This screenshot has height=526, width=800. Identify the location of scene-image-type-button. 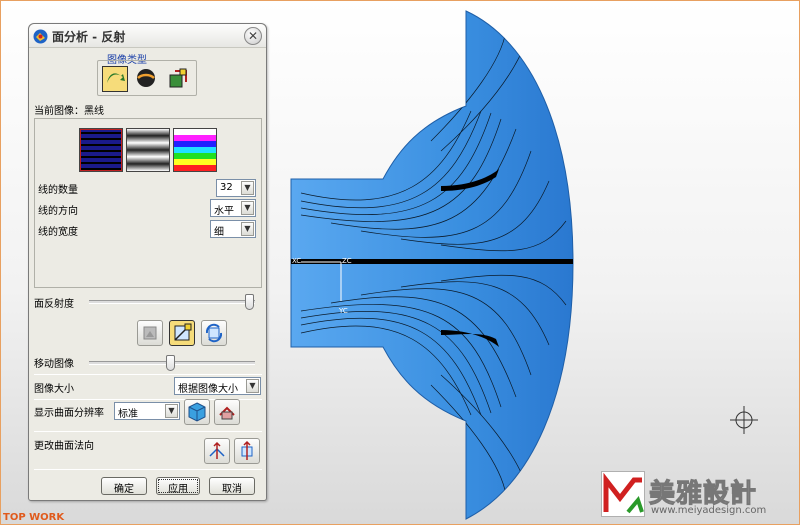
(179, 79).